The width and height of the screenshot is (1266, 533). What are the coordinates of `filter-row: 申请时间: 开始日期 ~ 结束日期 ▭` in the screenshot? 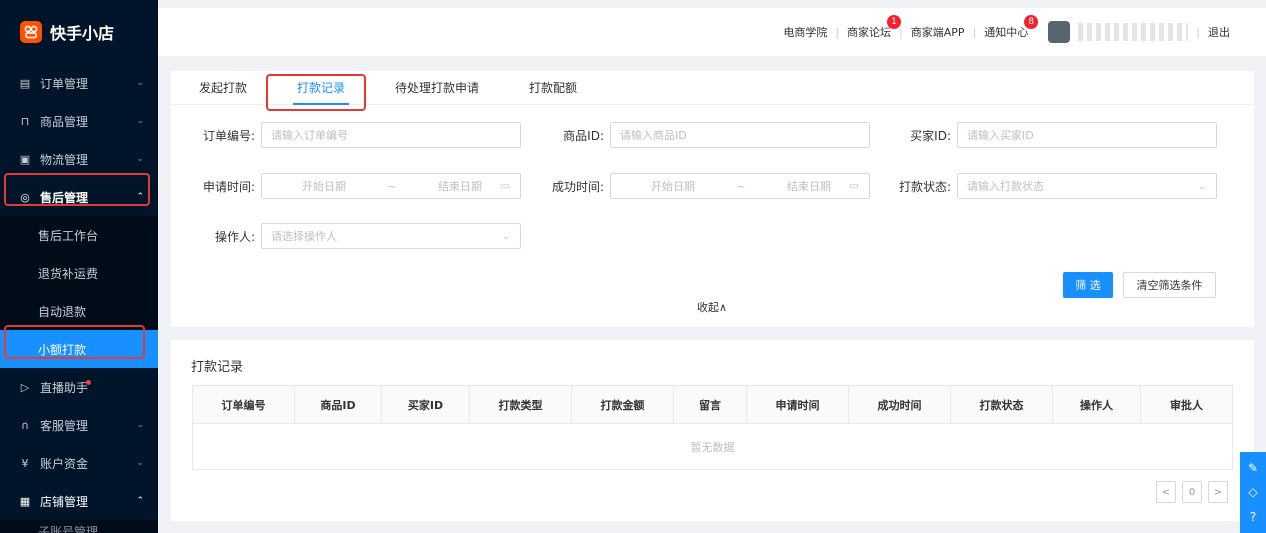 It's located at (359, 186).